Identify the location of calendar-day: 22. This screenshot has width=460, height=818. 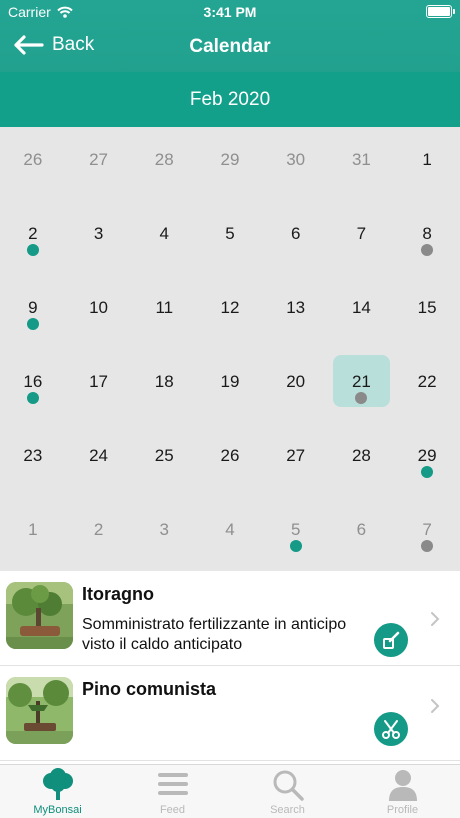
(427, 386).